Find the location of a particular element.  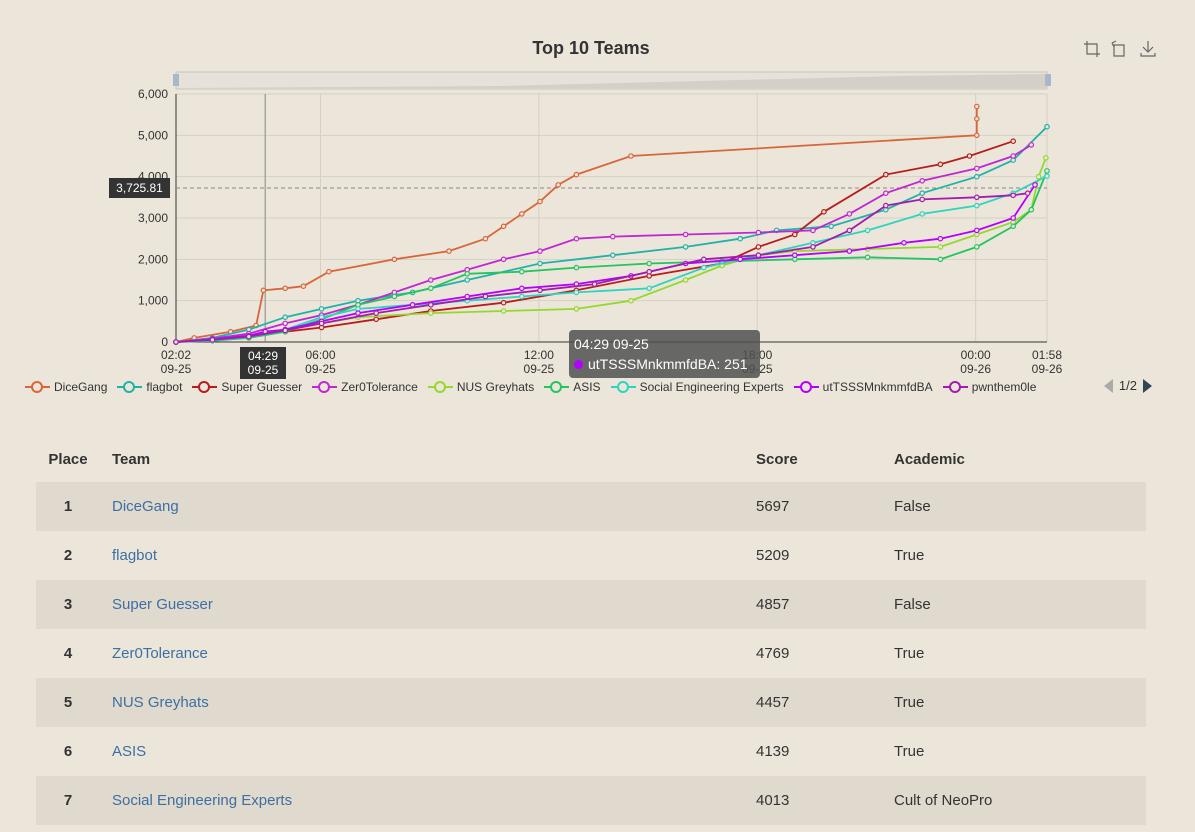

legend-prev-icon is located at coordinates (1108, 385).